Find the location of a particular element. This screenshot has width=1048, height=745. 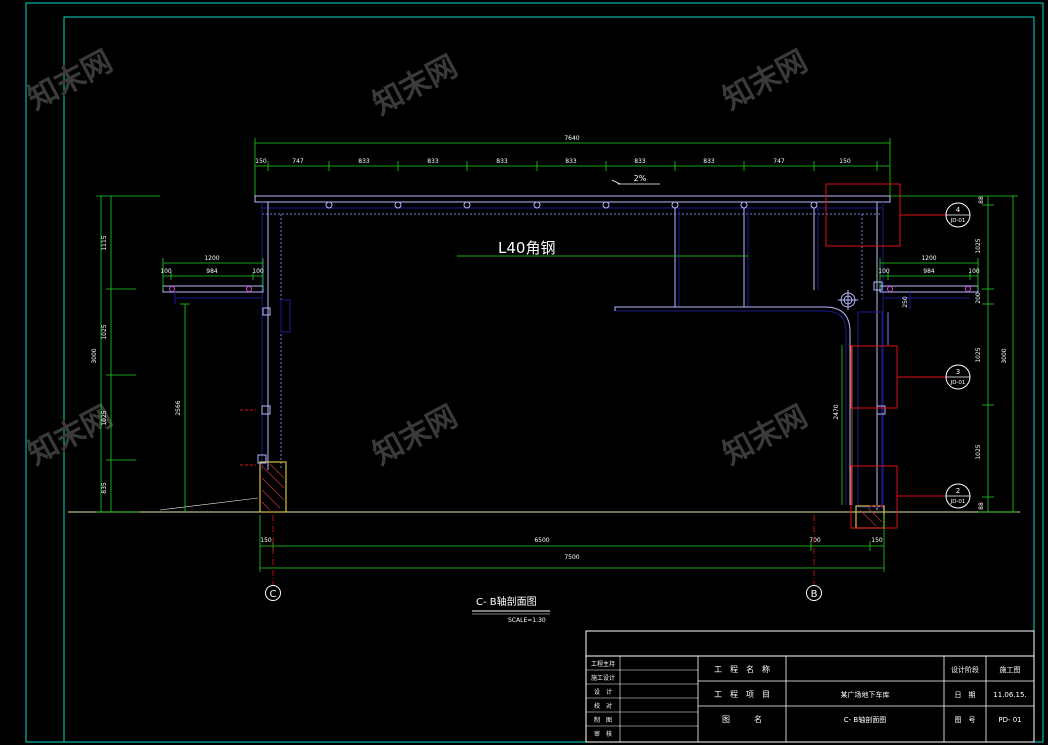

tb-date-value: 11.06.15. is located at coordinates (1009, 695).